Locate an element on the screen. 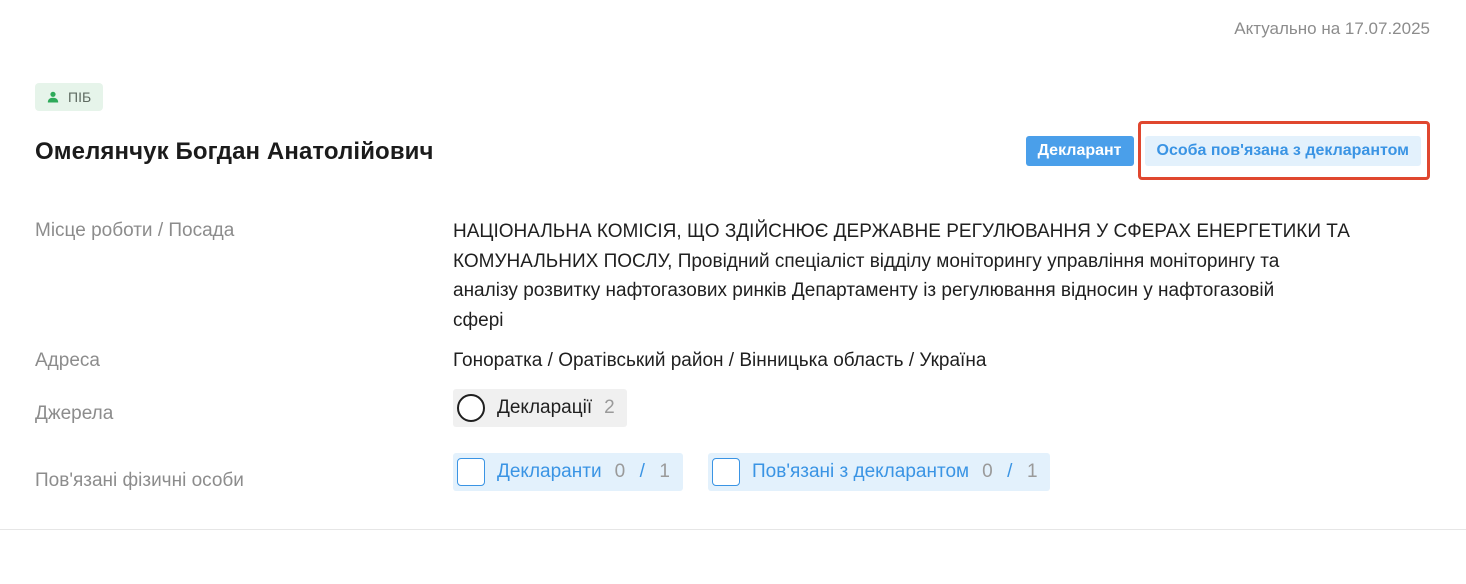 The width and height of the screenshot is (1466, 584). declarants-count-value: 0 is located at coordinates (620, 471).